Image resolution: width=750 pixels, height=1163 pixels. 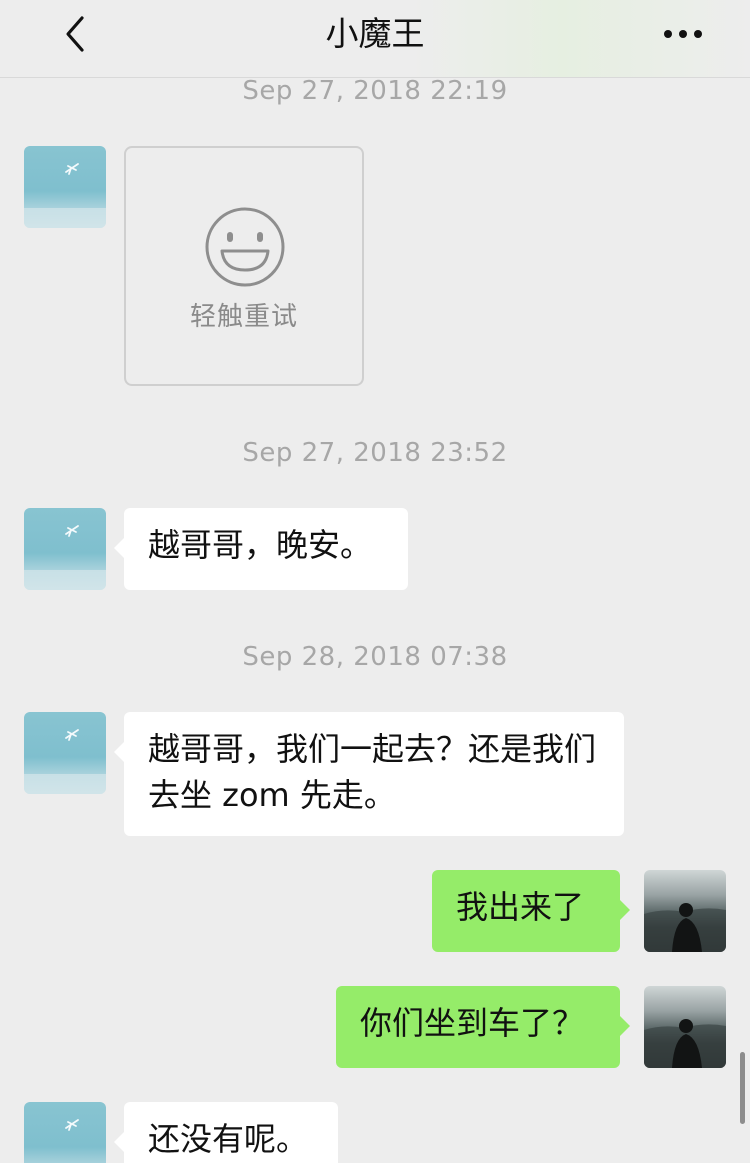 What do you see at coordinates (375, 453) in the screenshot?
I see `message-timestamp: Sep 27, 2018 23:52` at bounding box center [375, 453].